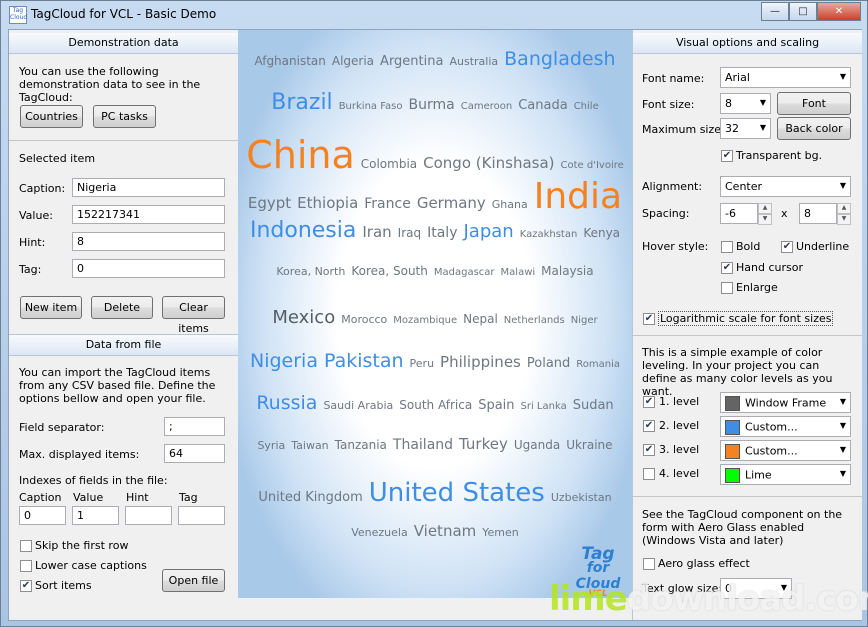 This screenshot has width=868, height=627. Describe the element at coordinates (480, 362) in the screenshot. I see `tag-item: Philippines` at that location.